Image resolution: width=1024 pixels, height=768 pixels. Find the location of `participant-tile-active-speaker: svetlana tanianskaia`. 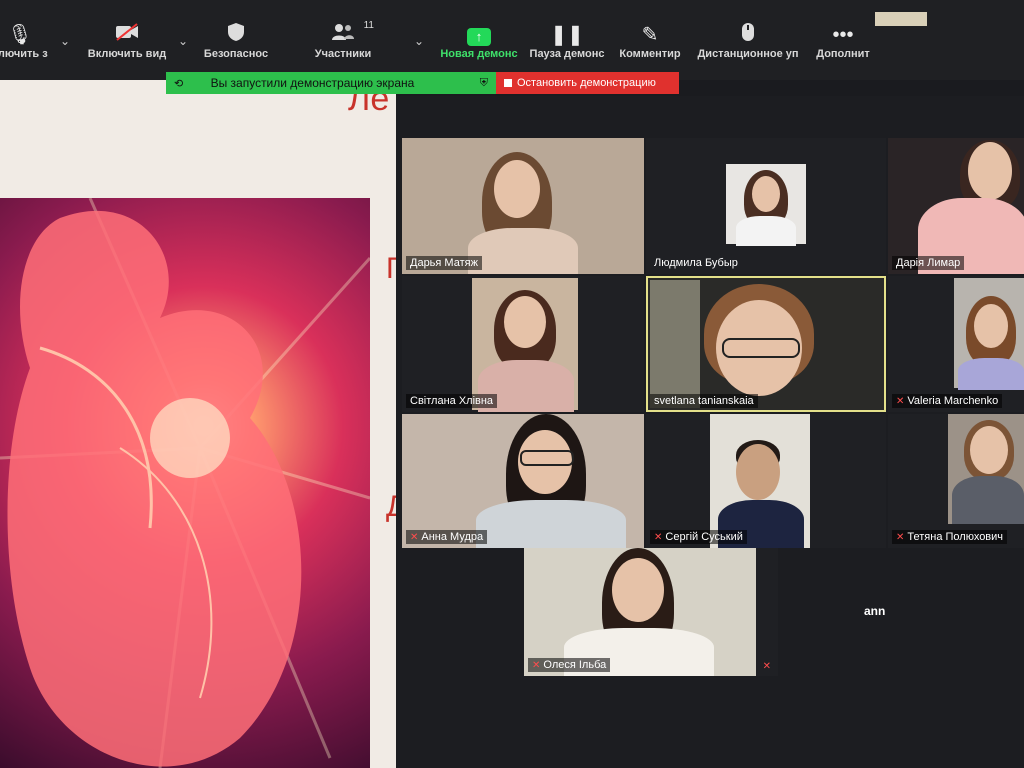

participant-tile-active-speaker: svetlana tanianskaia is located at coordinates (766, 344).